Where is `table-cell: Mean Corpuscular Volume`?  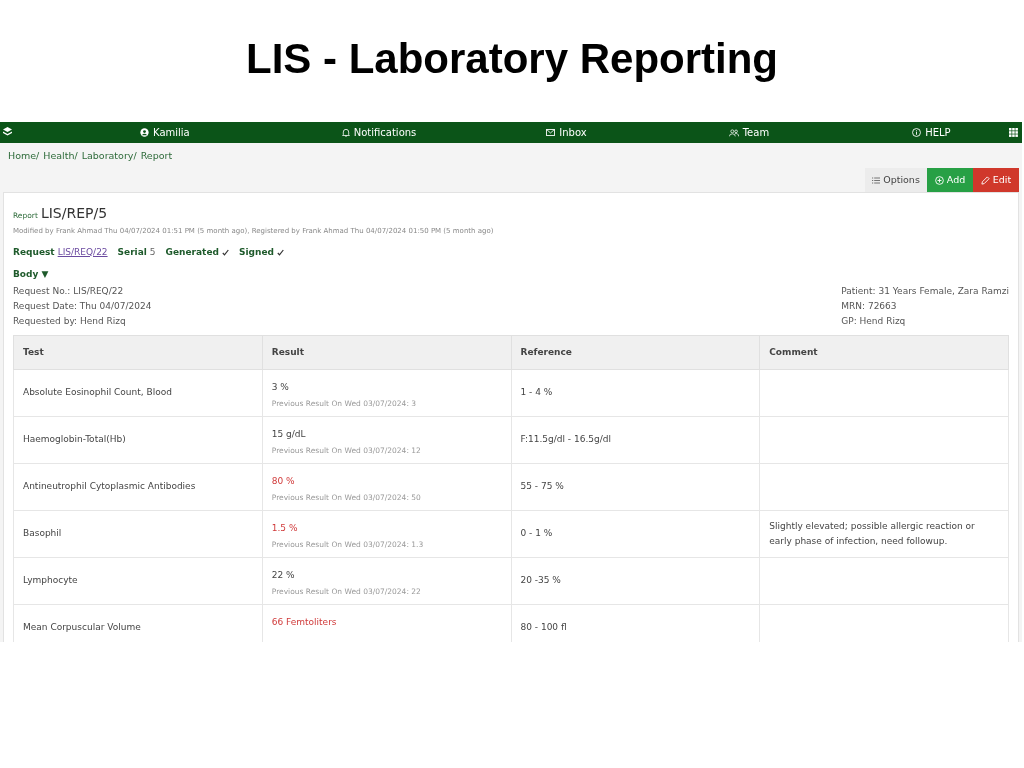
table-cell: Mean Corpuscular Volume is located at coordinates (138, 623).